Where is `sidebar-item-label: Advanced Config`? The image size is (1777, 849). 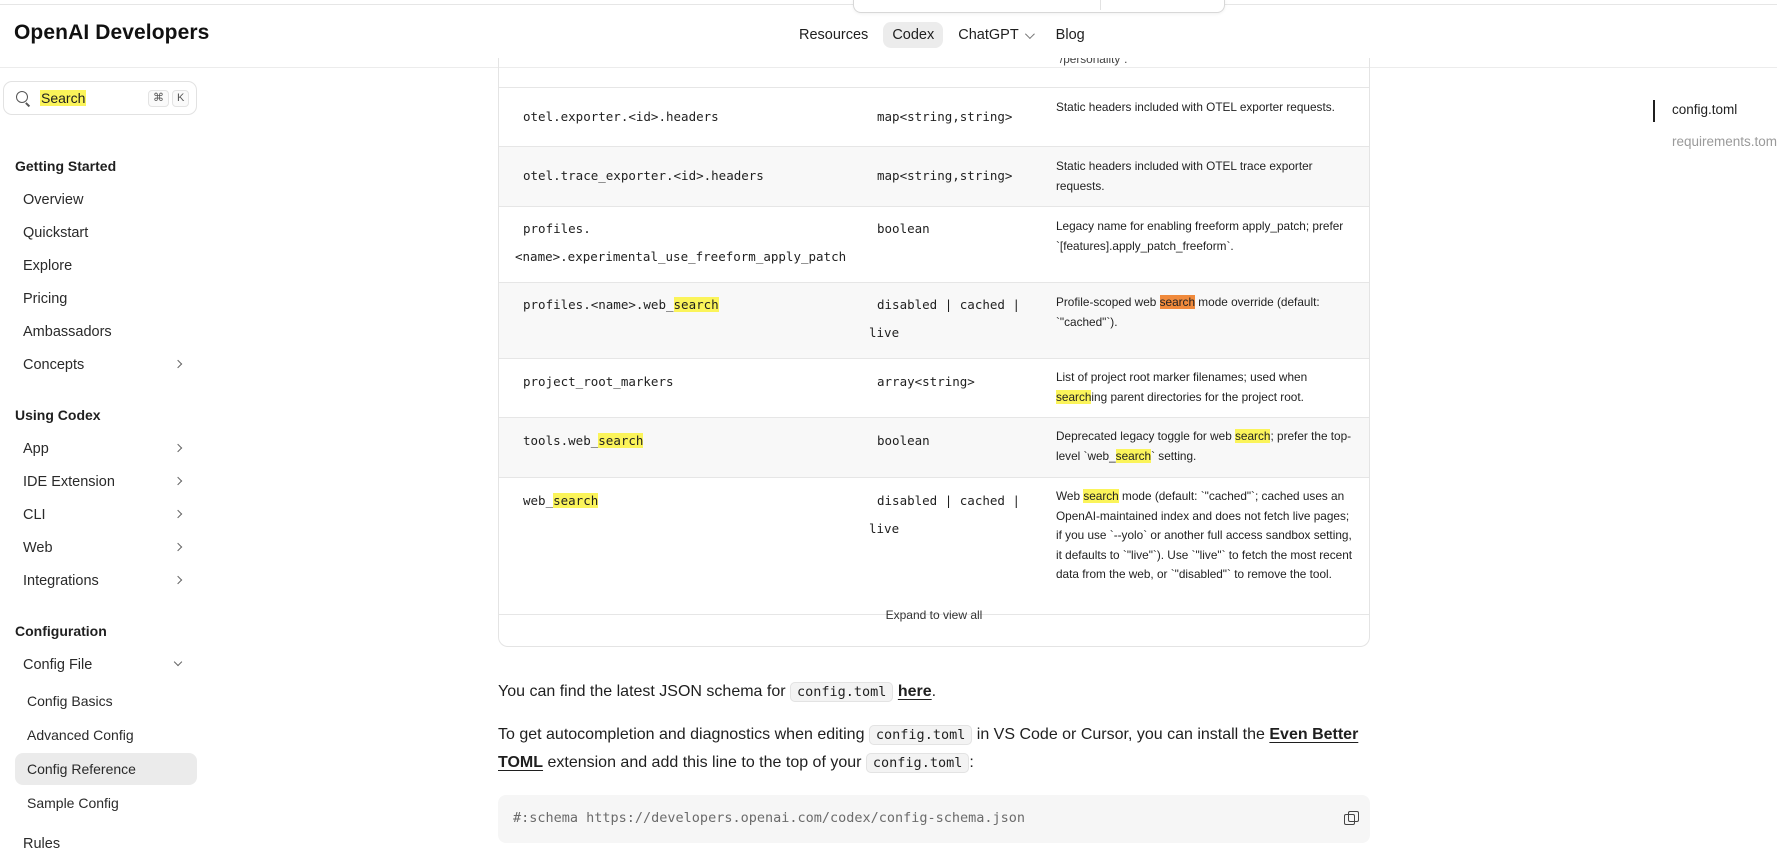 sidebar-item-label: Advanced Config is located at coordinates (80, 735).